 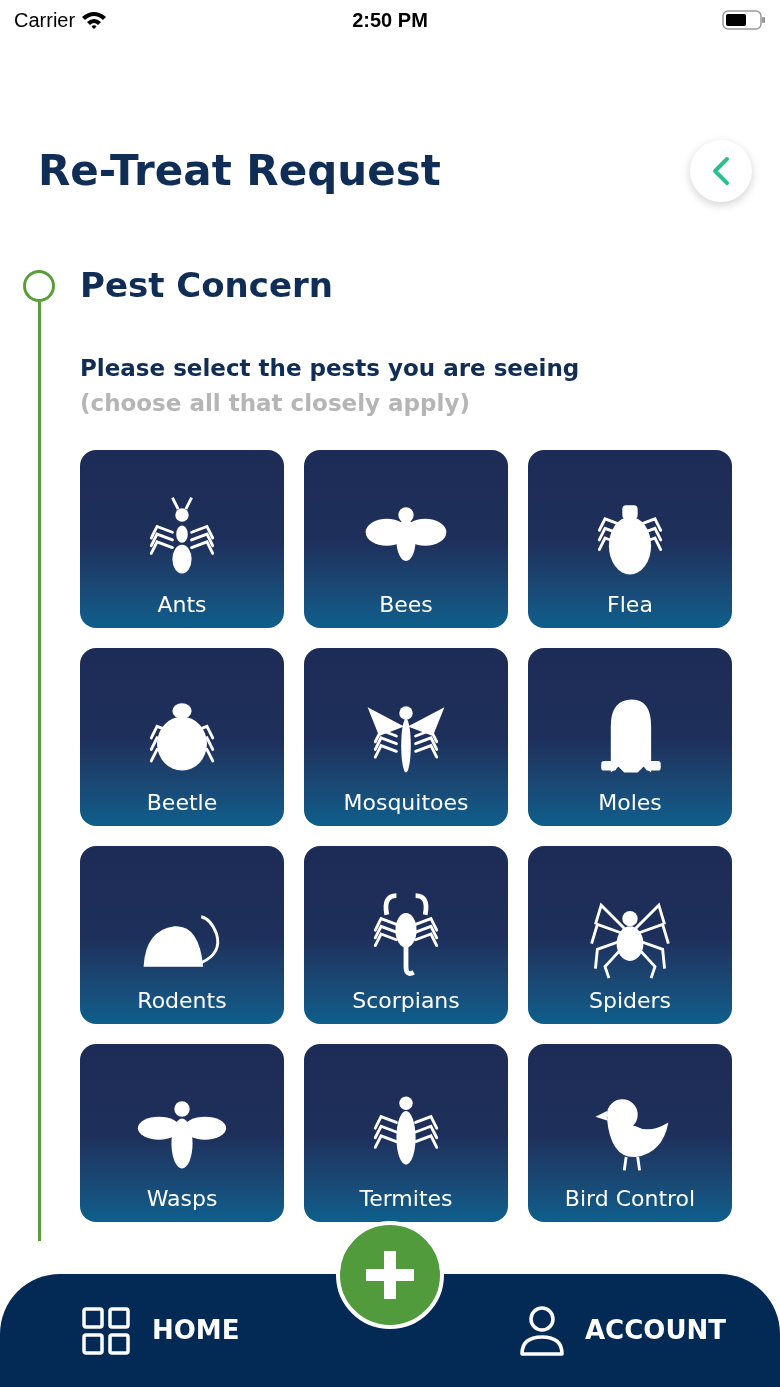 I want to click on pest-tile: Mosquitoes, so click(x=406, y=736).